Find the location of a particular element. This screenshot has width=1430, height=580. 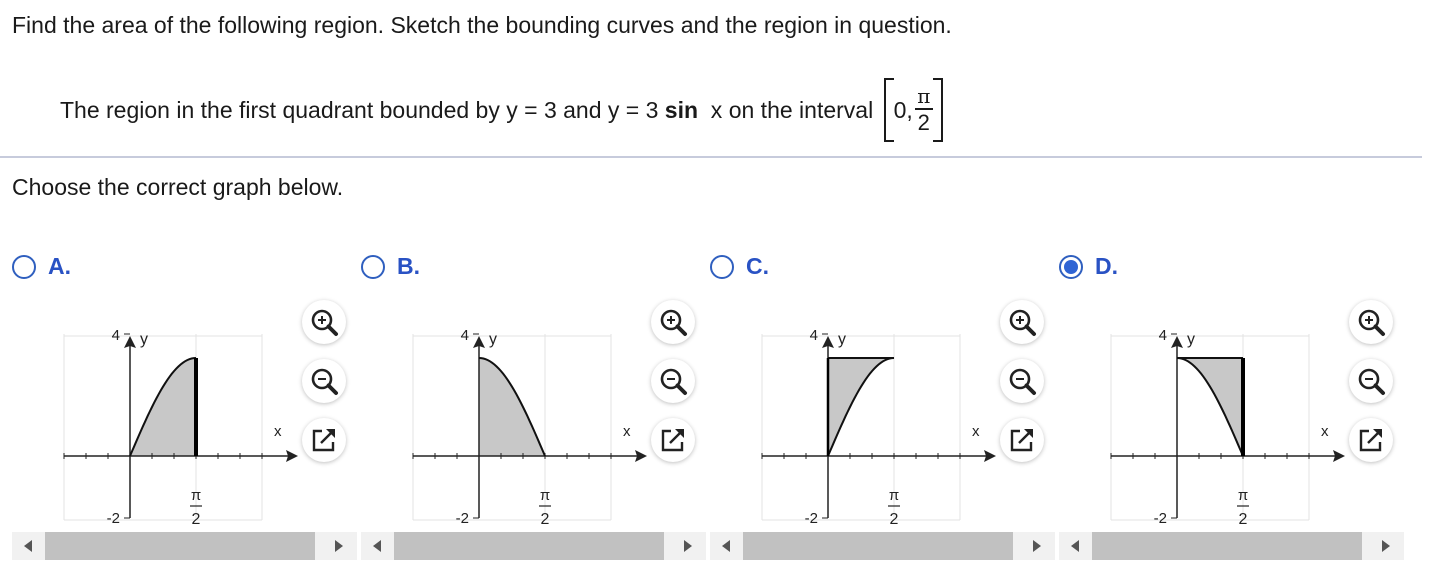

region-text-bold: sin is located at coordinates (681, 109).